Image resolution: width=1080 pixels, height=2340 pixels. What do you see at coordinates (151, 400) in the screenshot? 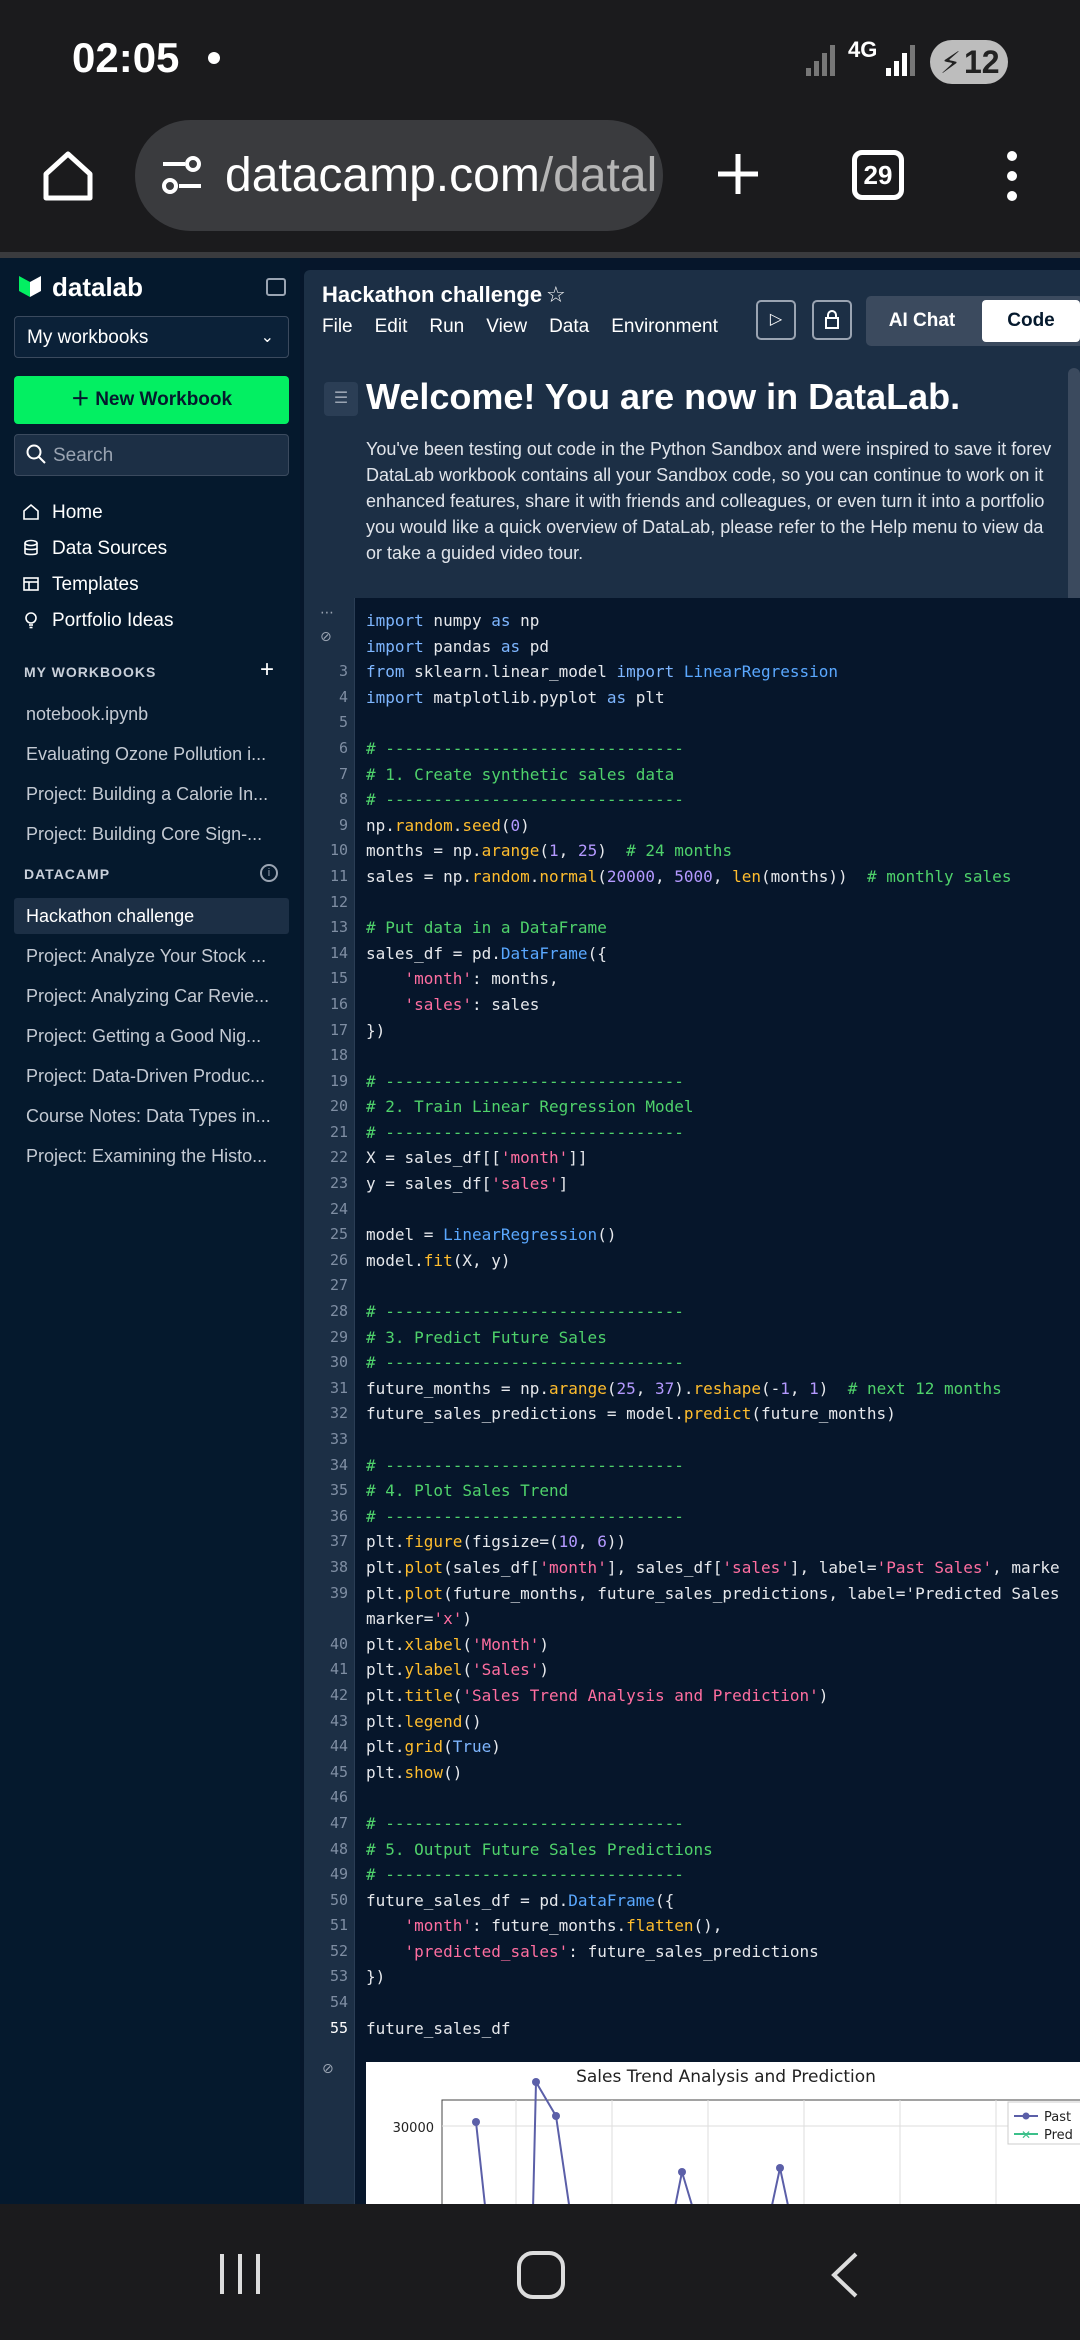
I see `new-workbook-button: ＋ New Workbook` at bounding box center [151, 400].